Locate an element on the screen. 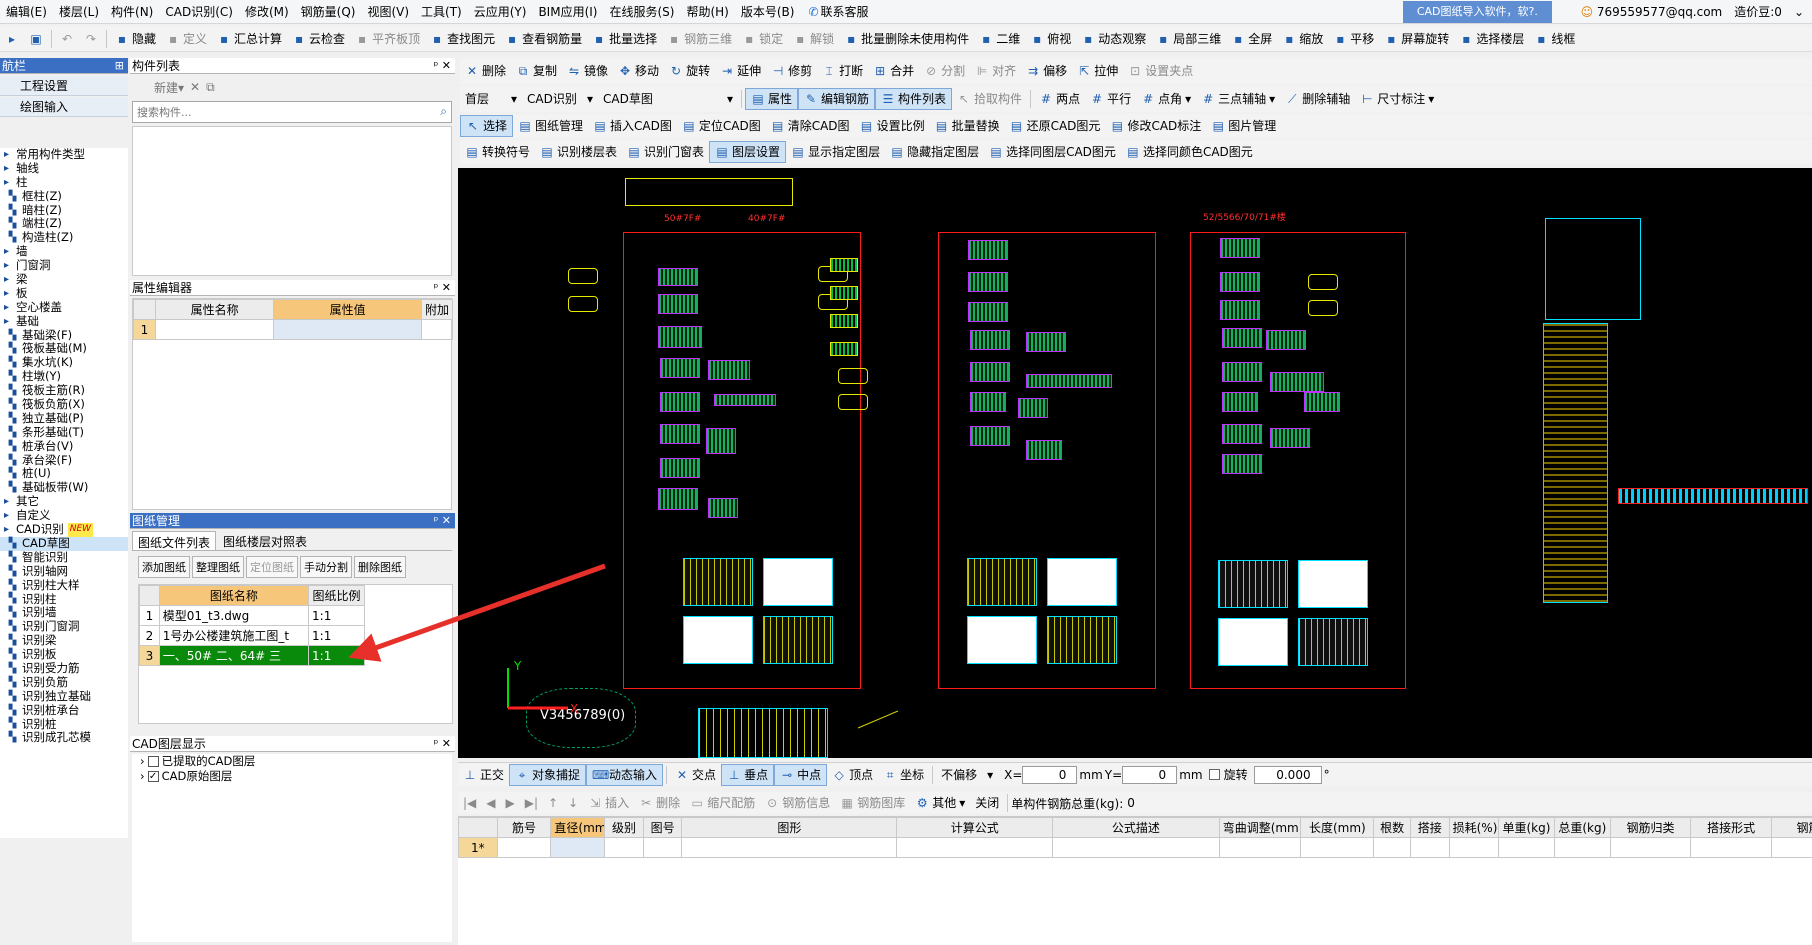 This screenshot has height=945, width=1812. nav-item: ▚ 筏板负筋(X) is located at coordinates (64, 404).